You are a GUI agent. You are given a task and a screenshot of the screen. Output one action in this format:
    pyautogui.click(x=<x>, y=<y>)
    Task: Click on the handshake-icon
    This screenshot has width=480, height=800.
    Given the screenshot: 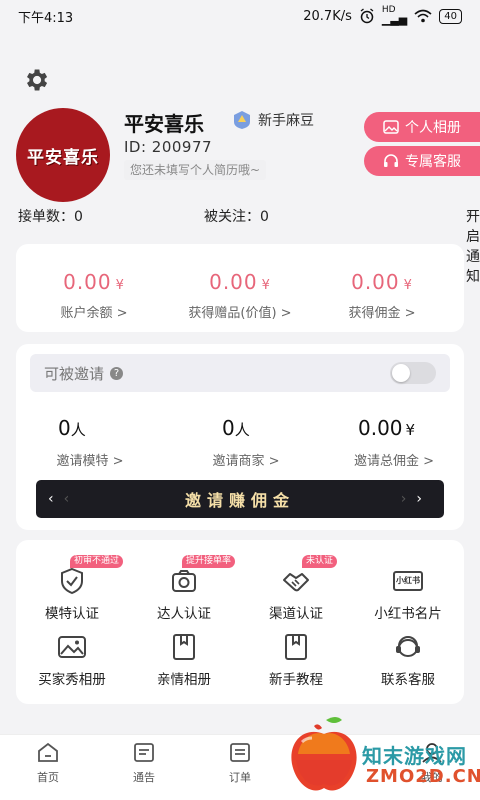 What is the action you would take?
    pyautogui.click(x=296, y=582)
    